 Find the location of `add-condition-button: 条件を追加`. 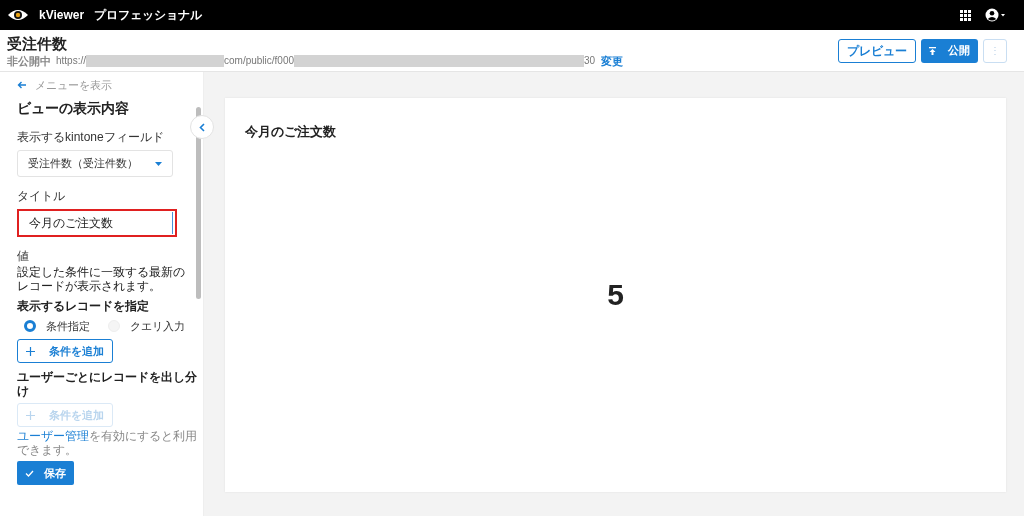

add-condition-button: 条件を追加 is located at coordinates (65, 351).